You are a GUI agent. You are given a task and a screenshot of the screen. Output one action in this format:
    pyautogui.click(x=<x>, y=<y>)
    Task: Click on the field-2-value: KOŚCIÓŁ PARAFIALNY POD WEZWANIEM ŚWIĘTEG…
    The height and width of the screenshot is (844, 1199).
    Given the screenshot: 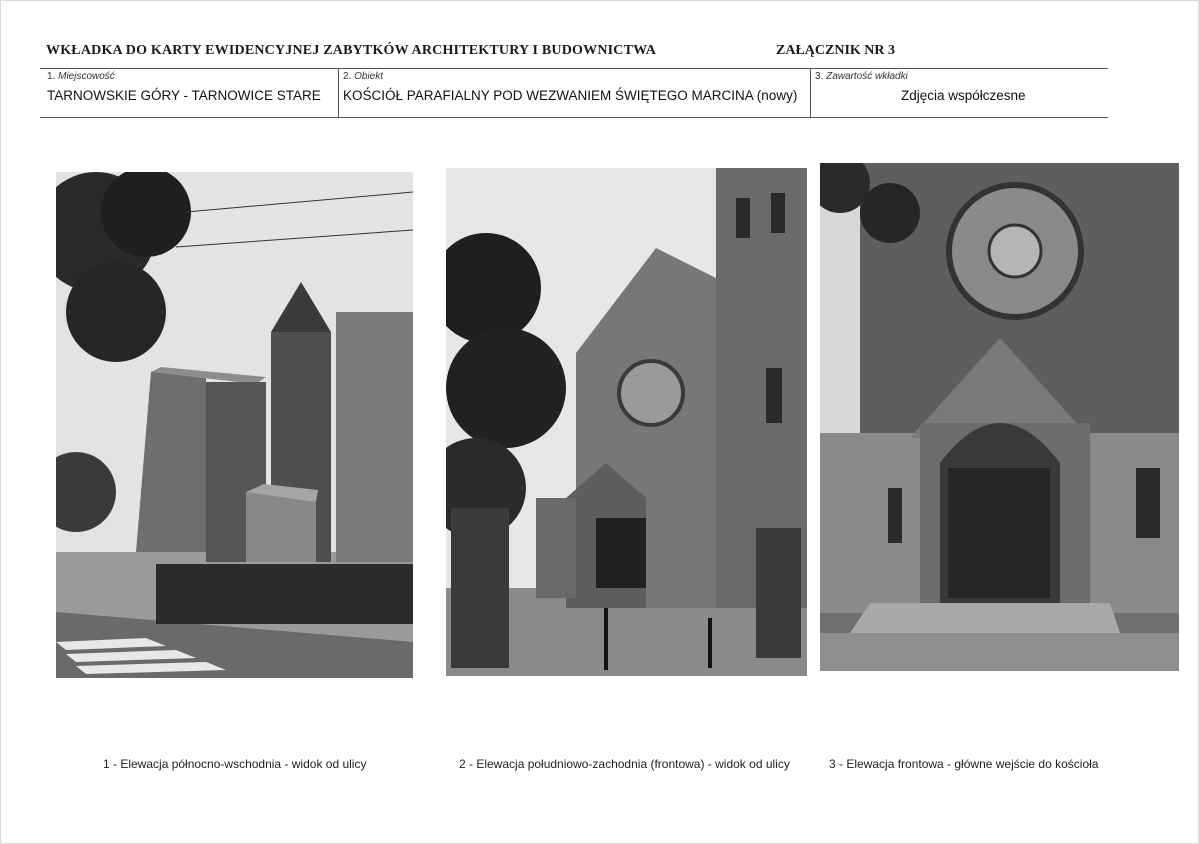 What is the action you would take?
    pyautogui.click(x=570, y=95)
    